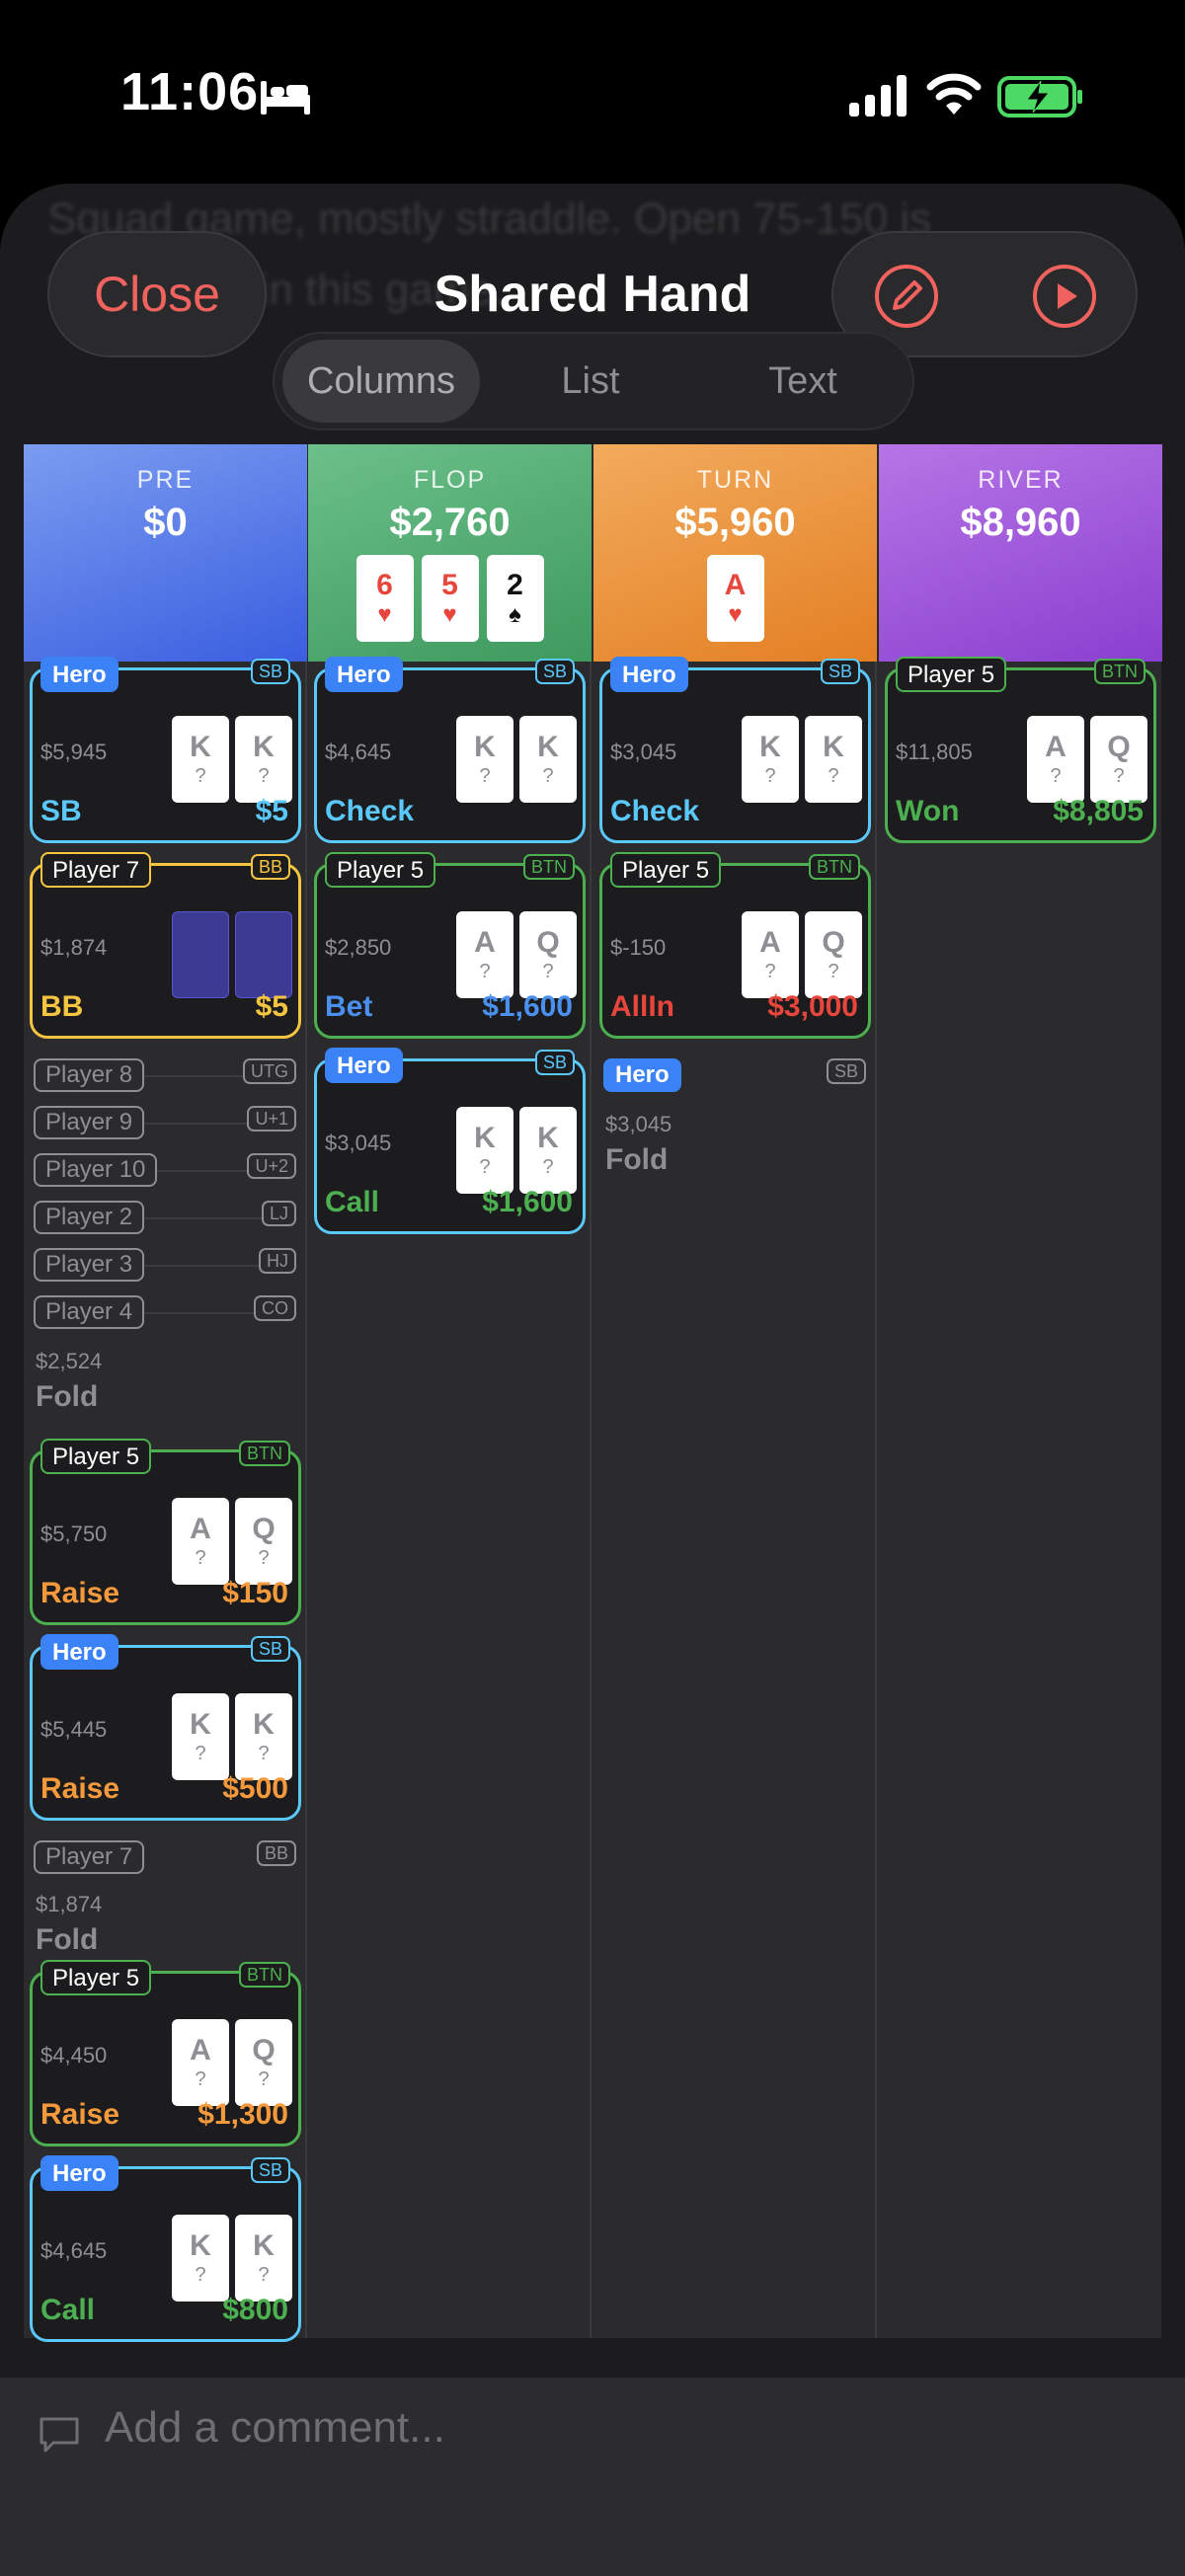 The image size is (1185, 2576). I want to click on player-name: Player 10, so click(96, 1170).